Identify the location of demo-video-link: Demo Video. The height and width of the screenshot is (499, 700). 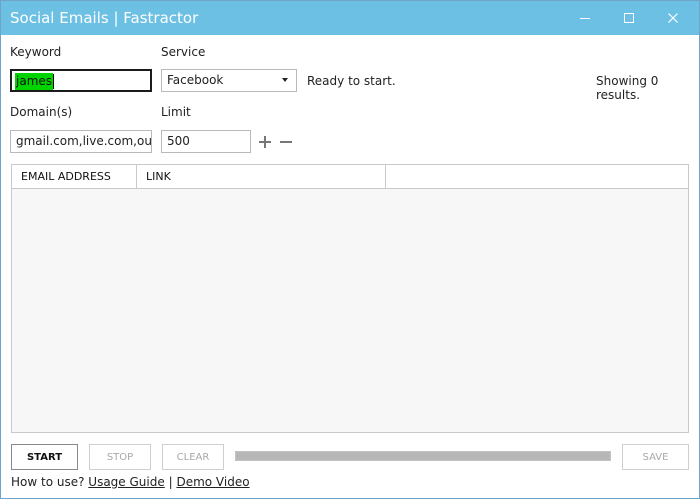
(212, 482).